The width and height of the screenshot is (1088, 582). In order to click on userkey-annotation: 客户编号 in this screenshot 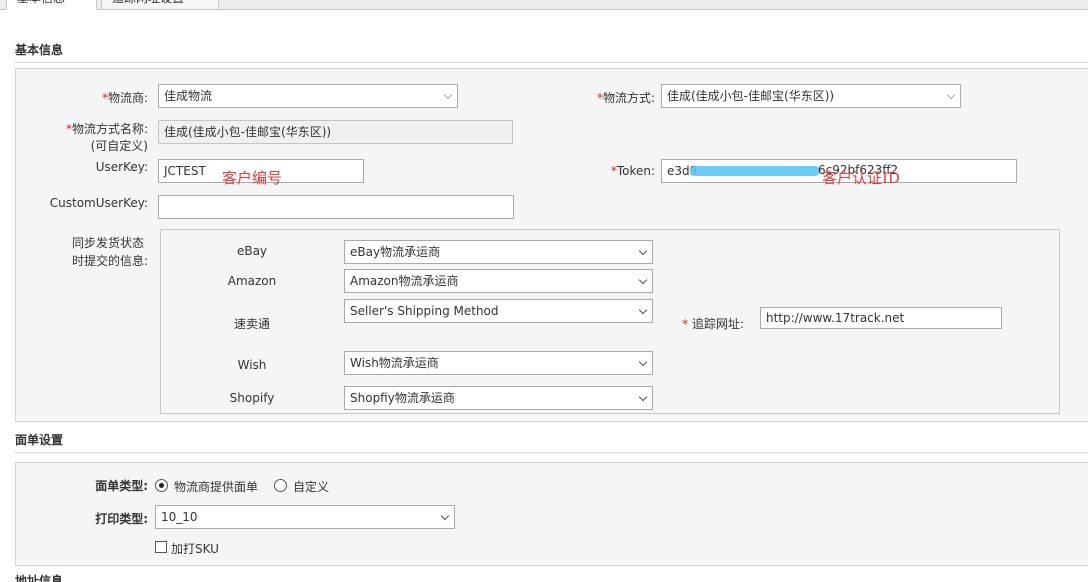, I will do `click(252, 178)`.